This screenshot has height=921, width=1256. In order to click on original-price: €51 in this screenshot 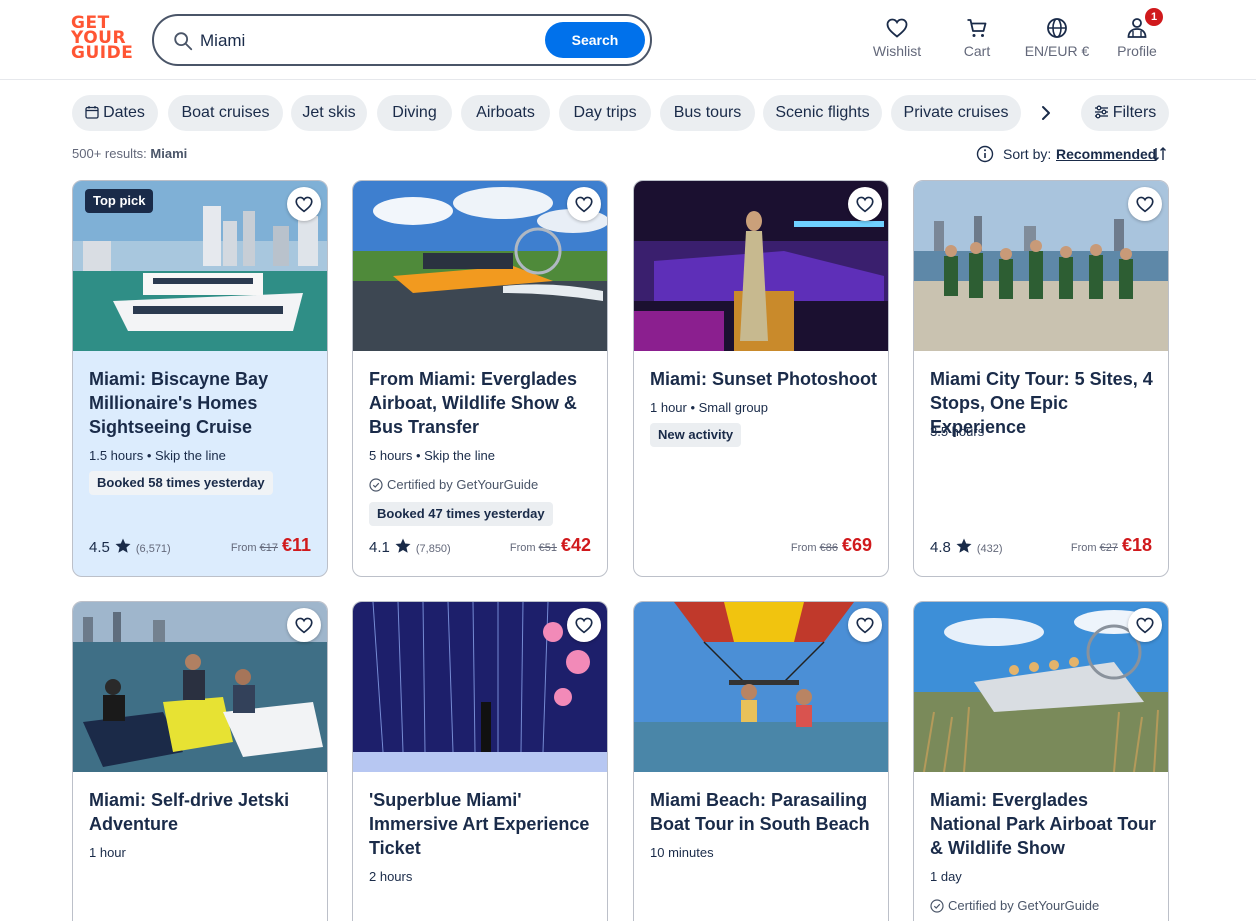, I will do `click(547, 548)`.